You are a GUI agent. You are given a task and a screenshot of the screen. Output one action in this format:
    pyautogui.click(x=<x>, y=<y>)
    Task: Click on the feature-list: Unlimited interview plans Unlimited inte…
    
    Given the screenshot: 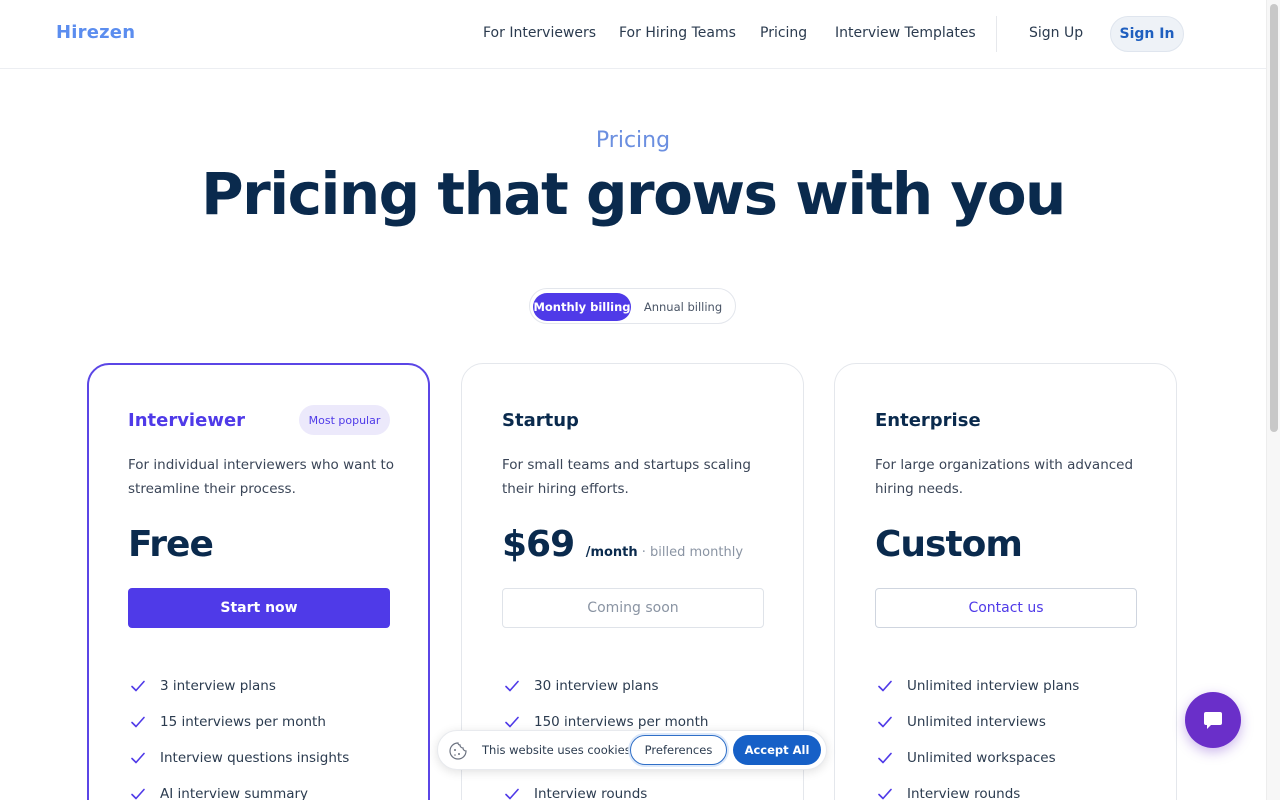 What is the action you would take?
    pyautogui.click(x=977, y=734)
    